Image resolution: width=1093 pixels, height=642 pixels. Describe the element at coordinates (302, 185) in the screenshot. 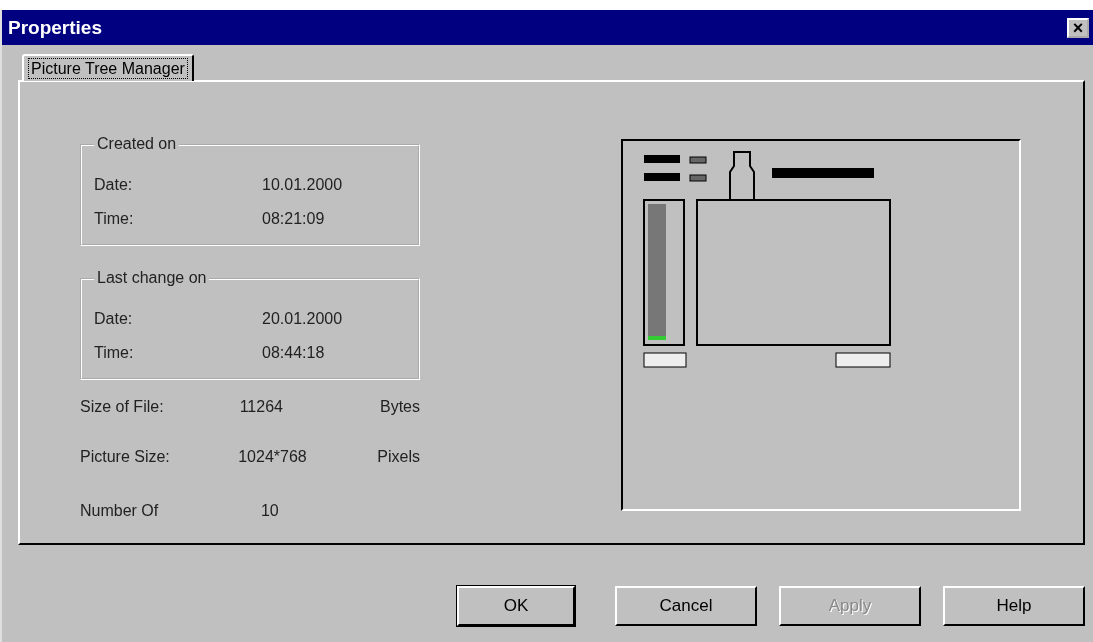

I see `field-value: 10.01.2000` at that location.